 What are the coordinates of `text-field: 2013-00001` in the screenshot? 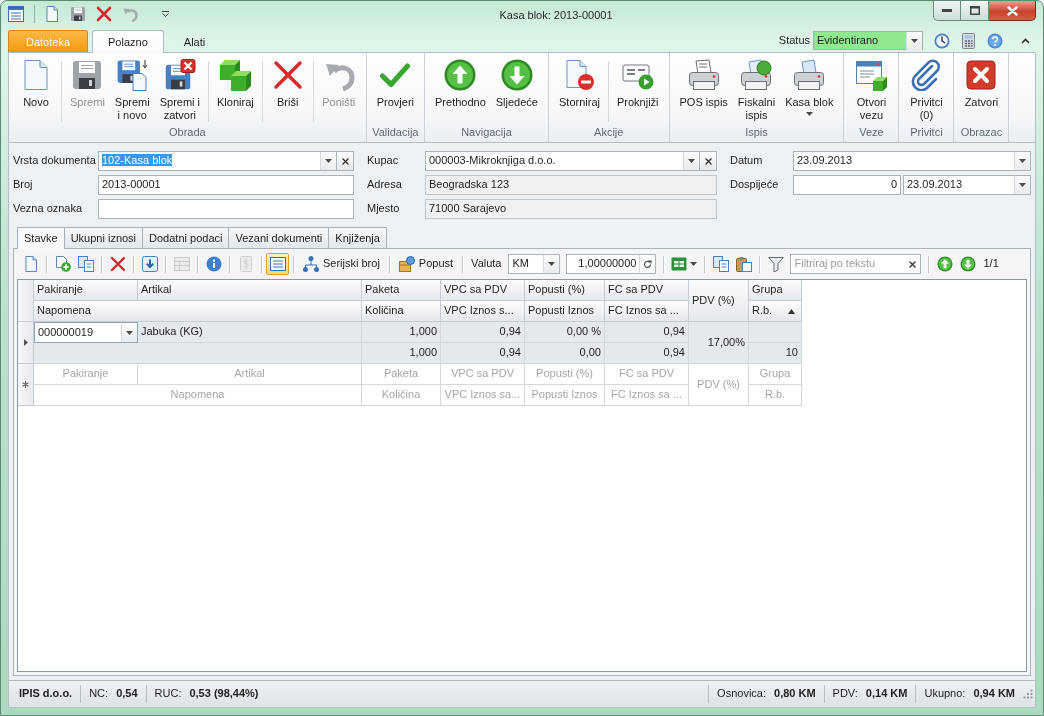 It's located at (226, 185).